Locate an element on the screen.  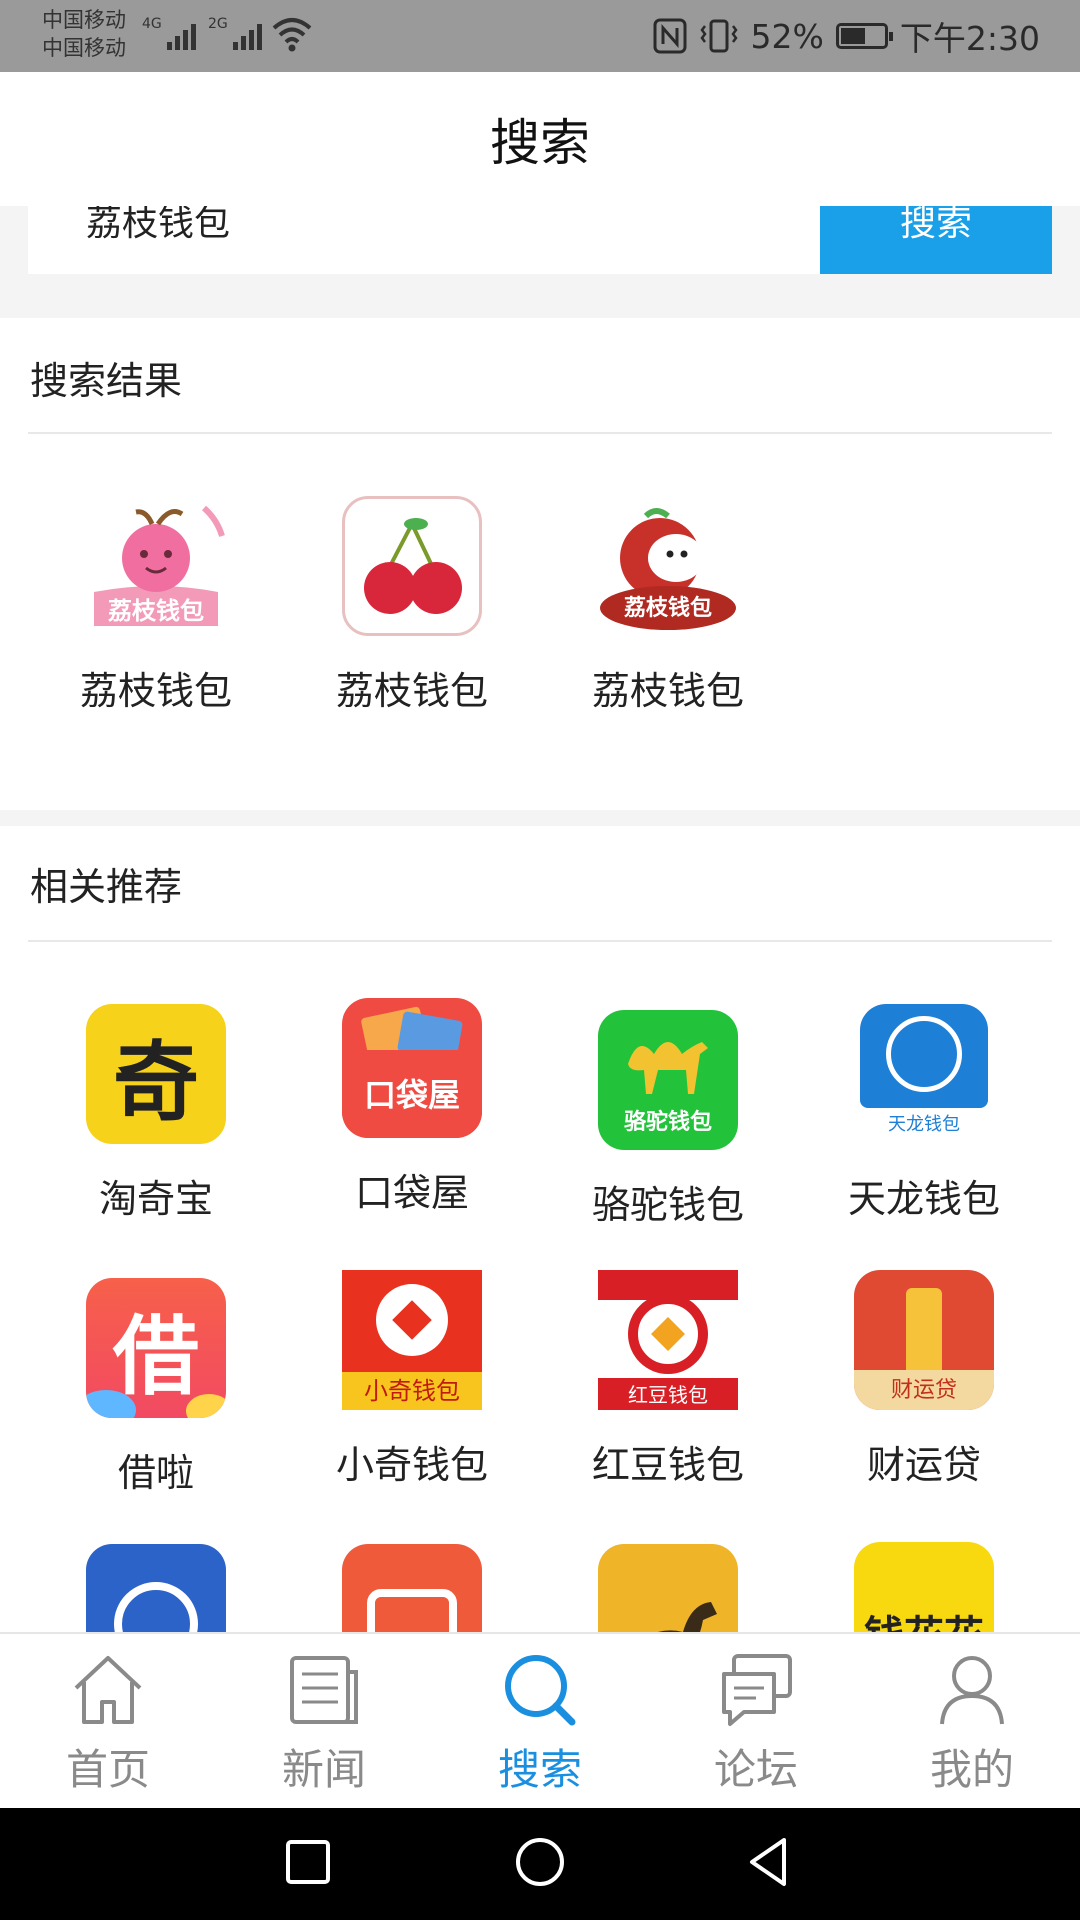
wifi-icon is located at coordinates (292, 35).